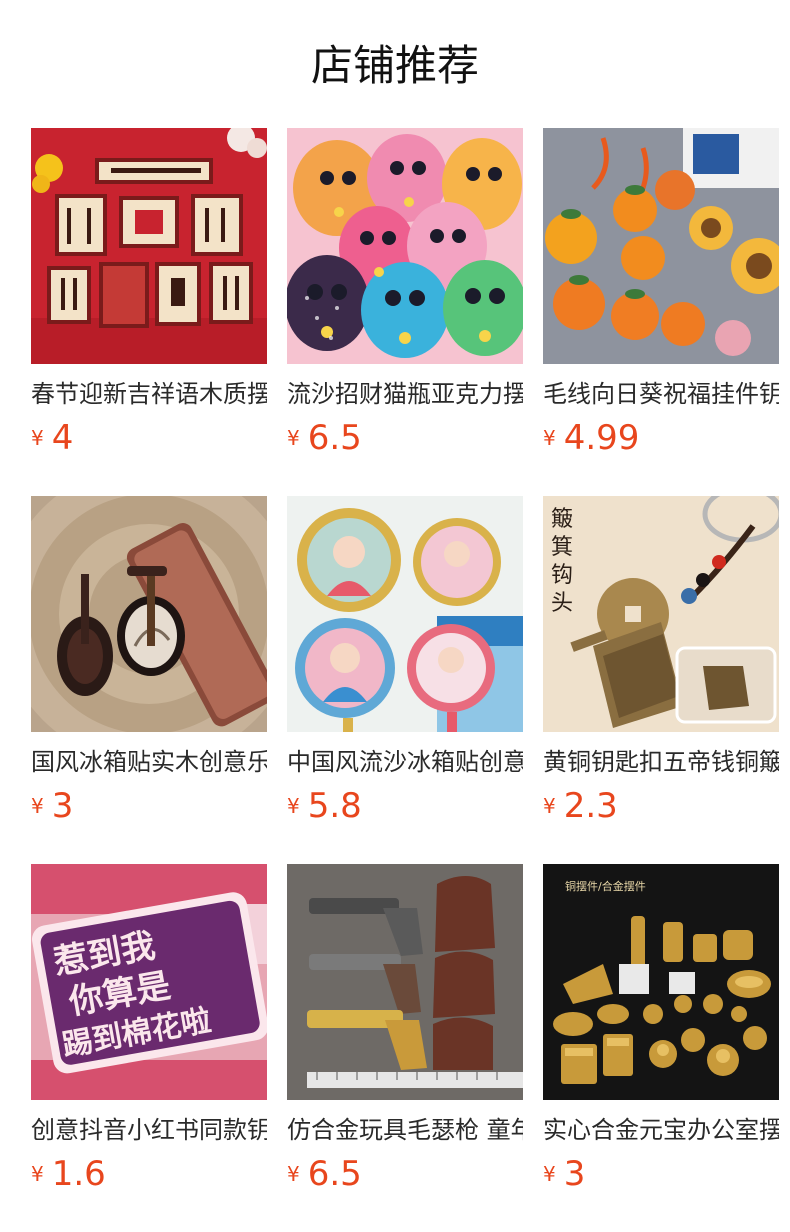  I want to click on product-card: 流沙招财猫瓶亚克力摆件 ¥6.5, so click(405, 293).